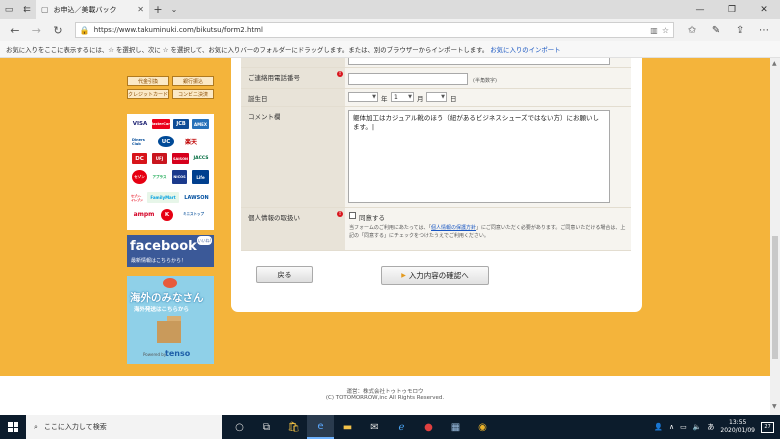 This screenshot has height=439, width=780. I want to click on scrollbar-thumb, so click(775, 297).